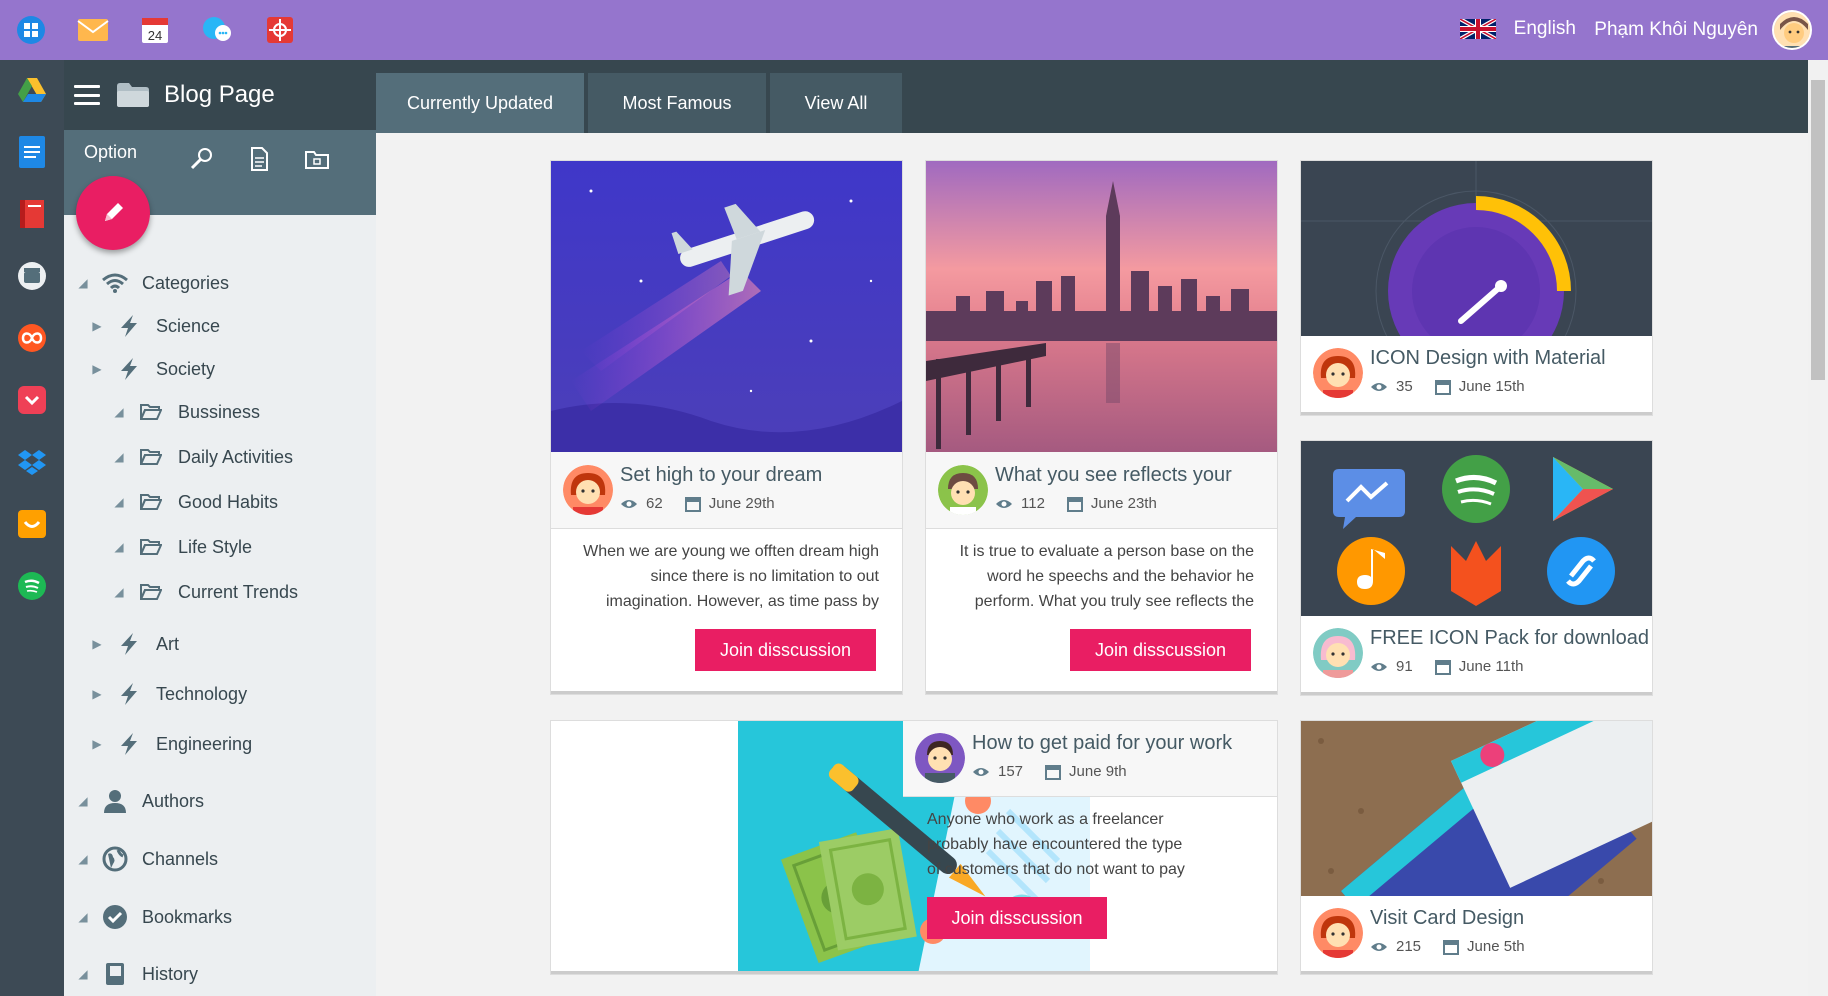 This screenshot has width=1828, height=996. I want to click on folder-icon, so click(133, 95).